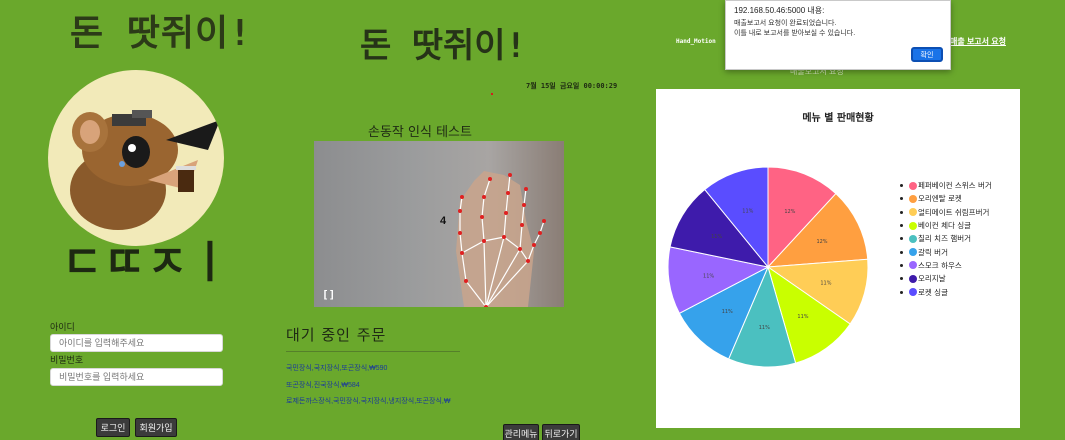 The width and height of the screenshot is (1065, 440). I want to click on report-request-link: 매출 보고서 요청, so click(978, 41).